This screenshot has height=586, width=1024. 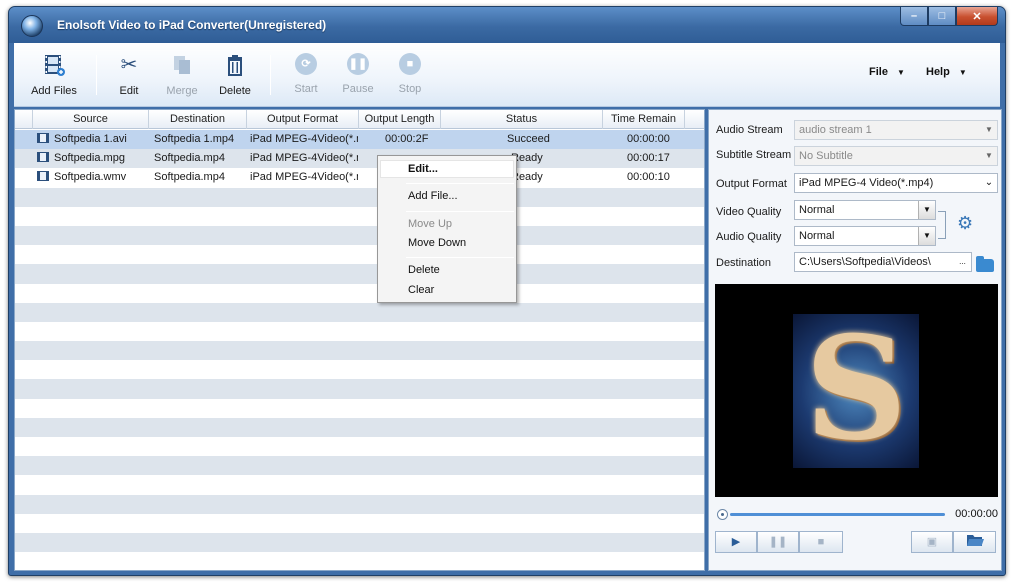 What do you see at coordinates (896, 156) in the screenshot?
I see `subtitle-stream-select: No Subtitle ▼` at bounding box center [896, 156].